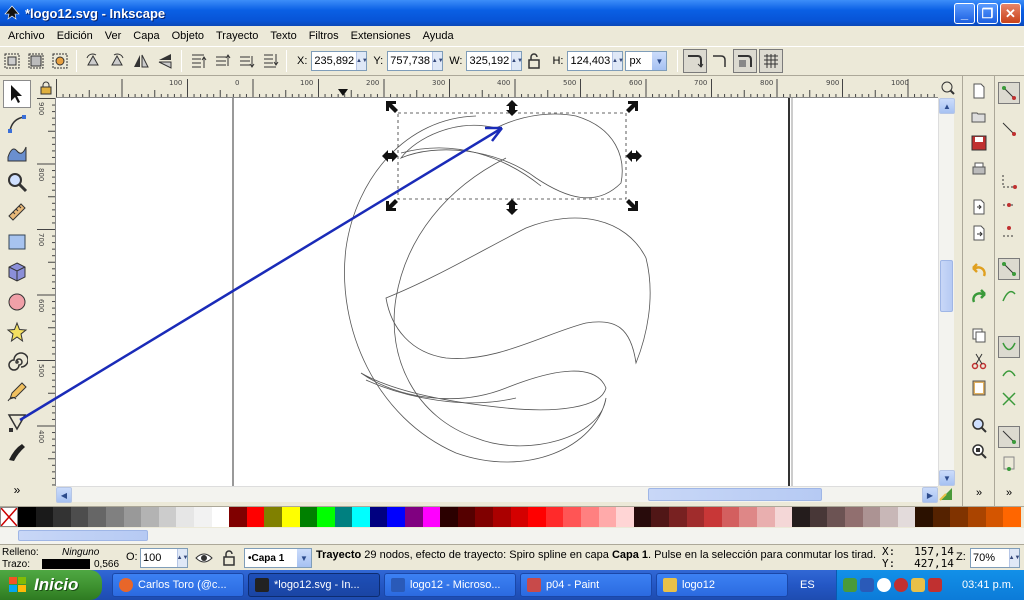 The image size is (1024, 600). I want to click on scale-handle-bottom, so click(512, 207).